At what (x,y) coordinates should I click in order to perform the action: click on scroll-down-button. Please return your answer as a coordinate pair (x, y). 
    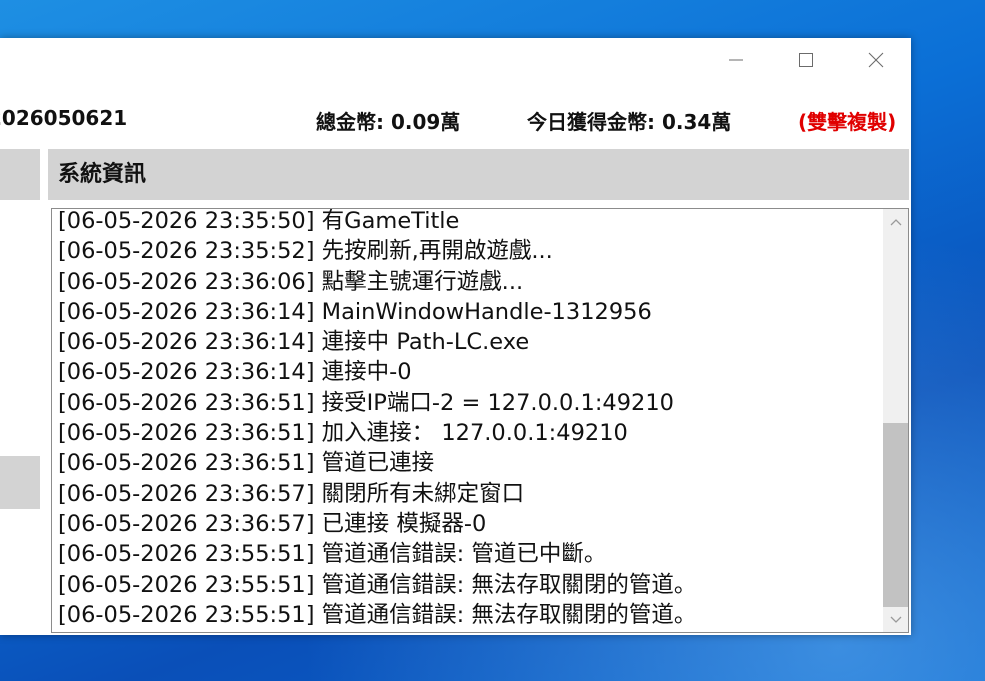
    Looking at the image, I should click on (895, 619).